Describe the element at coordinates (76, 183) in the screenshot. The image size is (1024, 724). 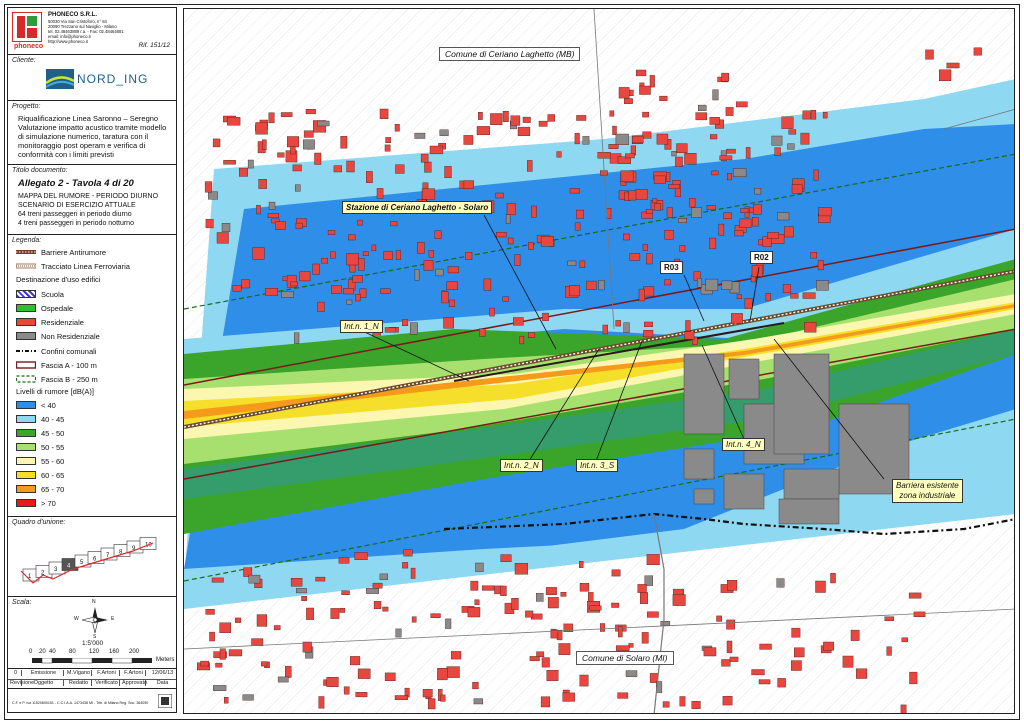
I see `document-title: Allegato 2 - Tavola 4 di 20` at that location.